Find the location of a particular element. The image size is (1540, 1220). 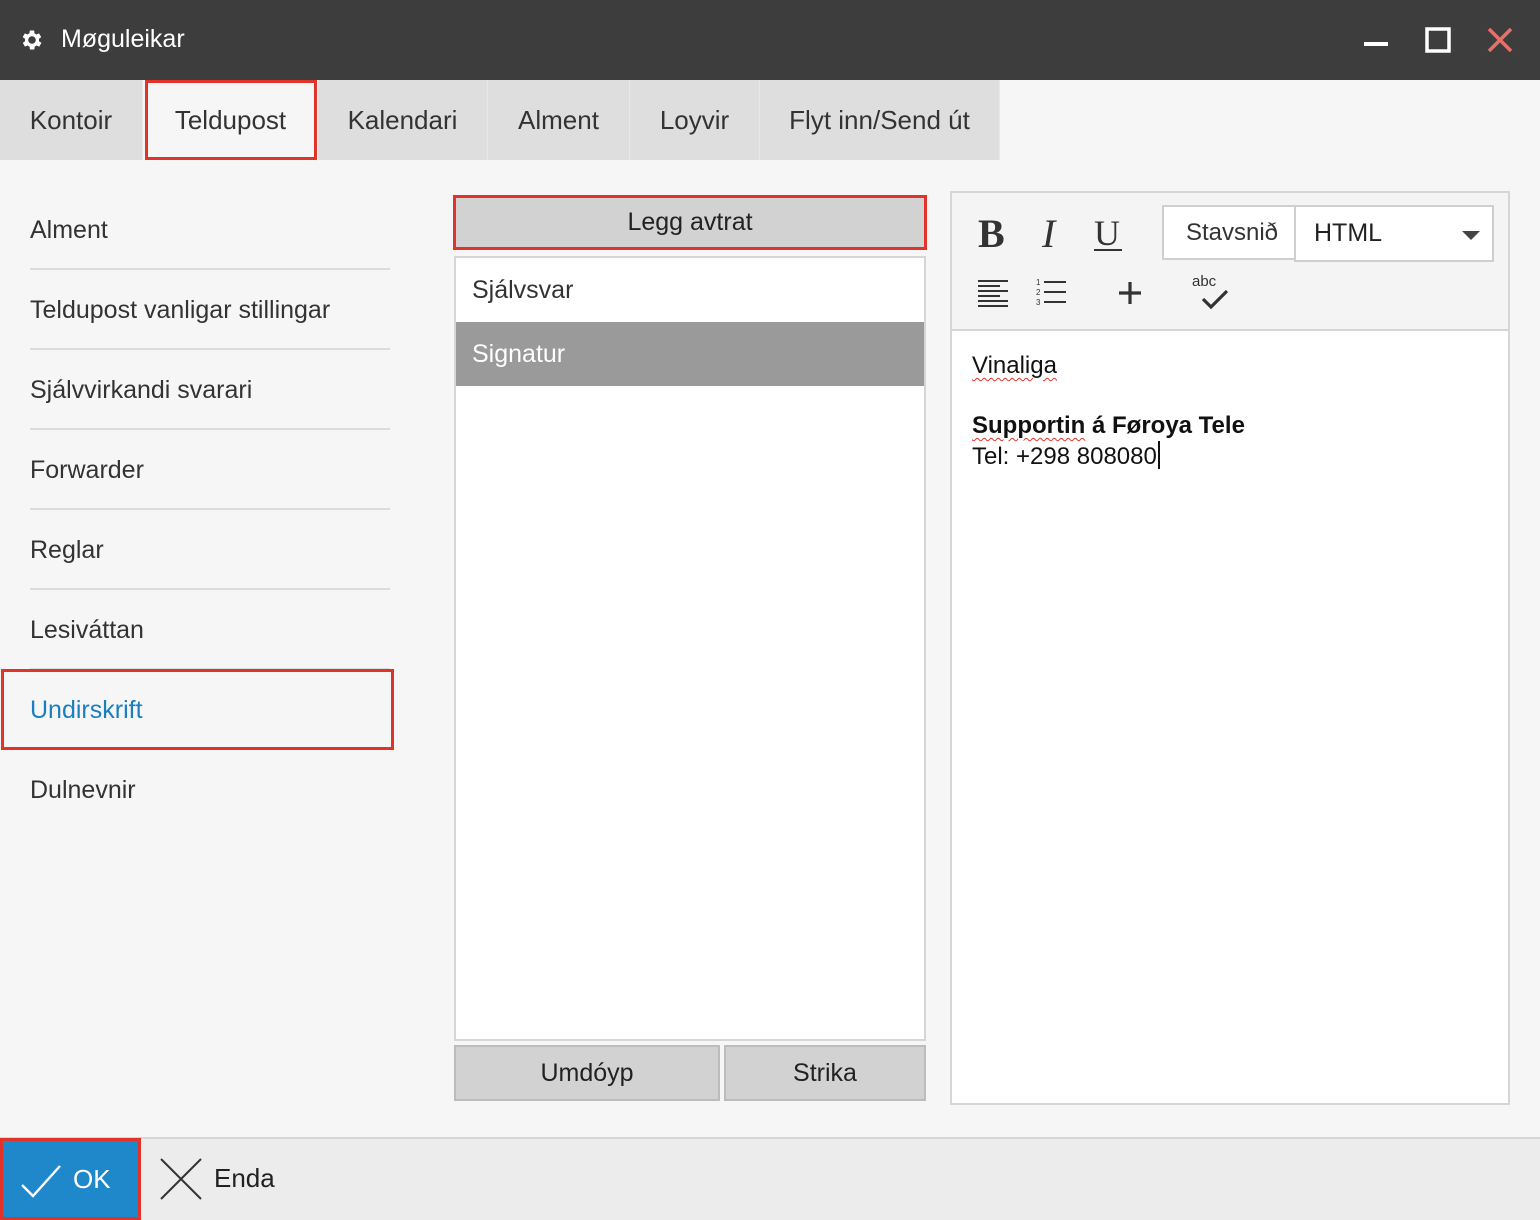

svg-text: B is located at coordinates (991, 233).